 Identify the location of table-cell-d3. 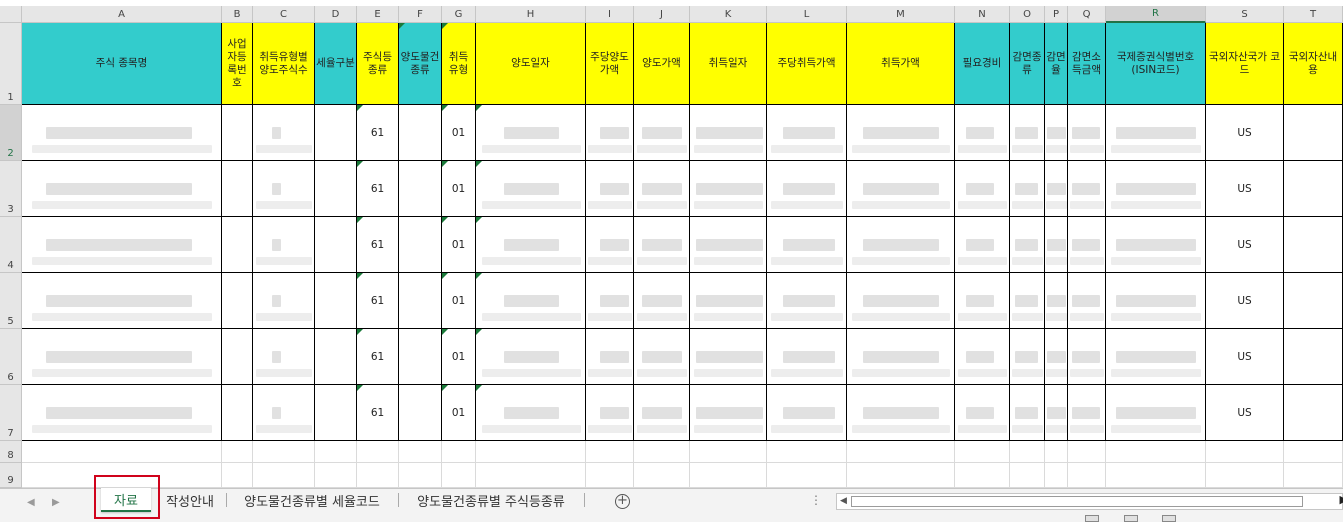
(336, 189).